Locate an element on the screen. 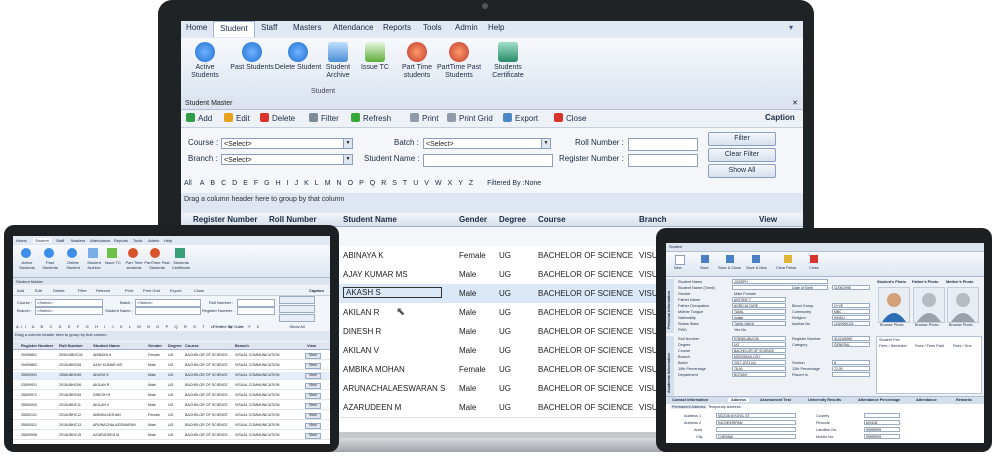  alpha-i: I is located at coordinates (288, 183).